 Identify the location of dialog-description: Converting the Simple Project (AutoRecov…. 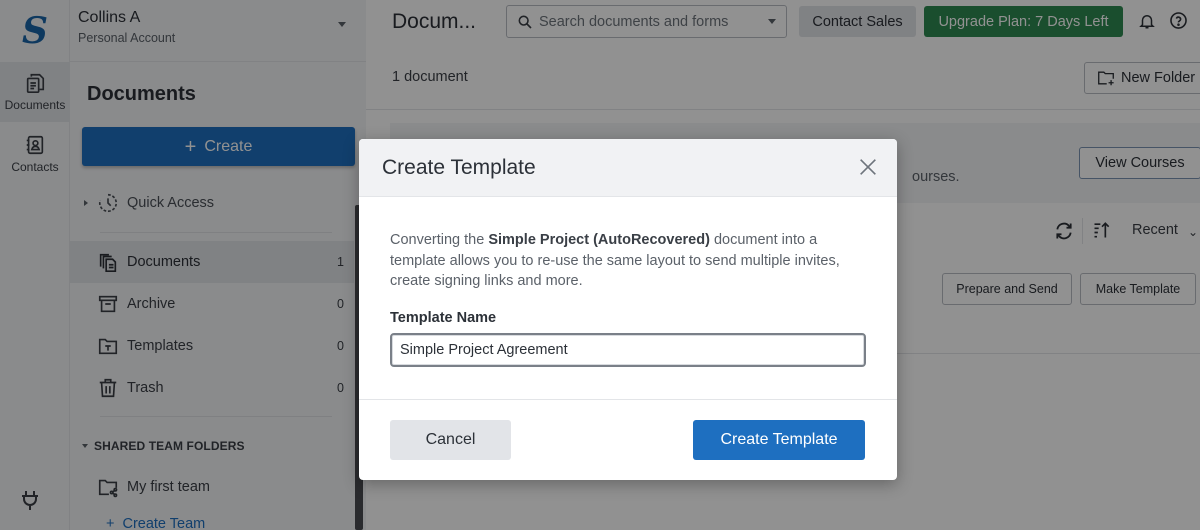
(630, 261).